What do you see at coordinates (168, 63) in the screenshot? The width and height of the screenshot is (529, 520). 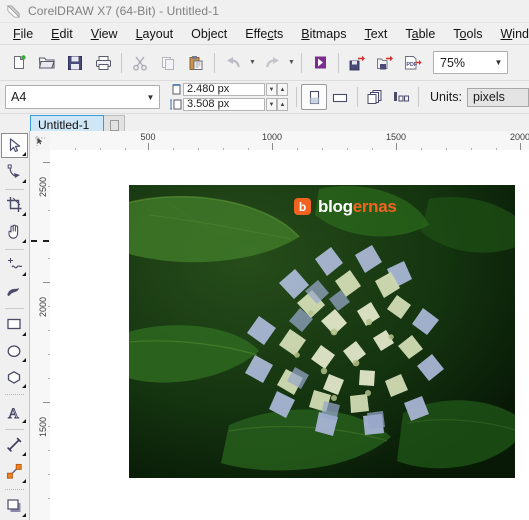 I see `copy-button` at bounding box center [168, 63].